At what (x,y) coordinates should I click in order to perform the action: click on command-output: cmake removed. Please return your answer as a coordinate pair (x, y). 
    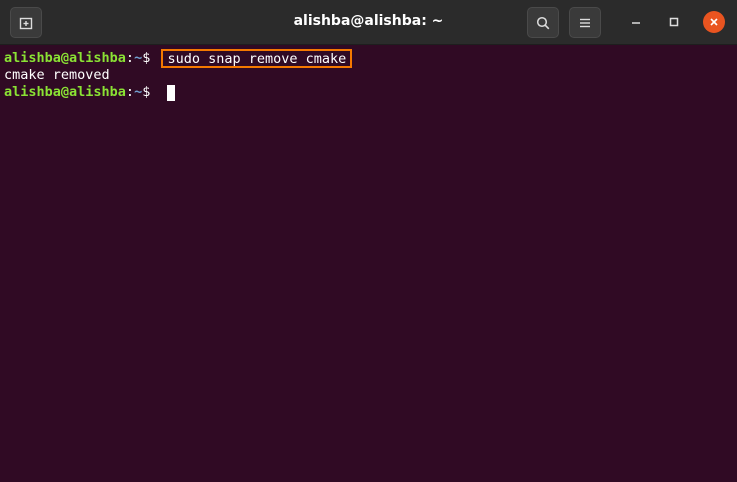
    Looking at the image, I should click on (57, 75).